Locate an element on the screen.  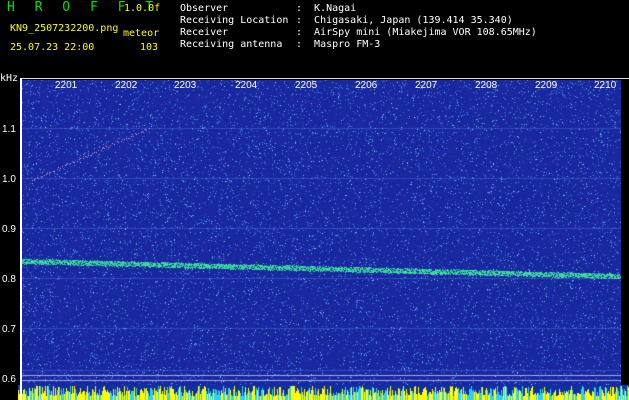
datetime-label: 25.07.23 22:00 is located at coordinates (52, 47).